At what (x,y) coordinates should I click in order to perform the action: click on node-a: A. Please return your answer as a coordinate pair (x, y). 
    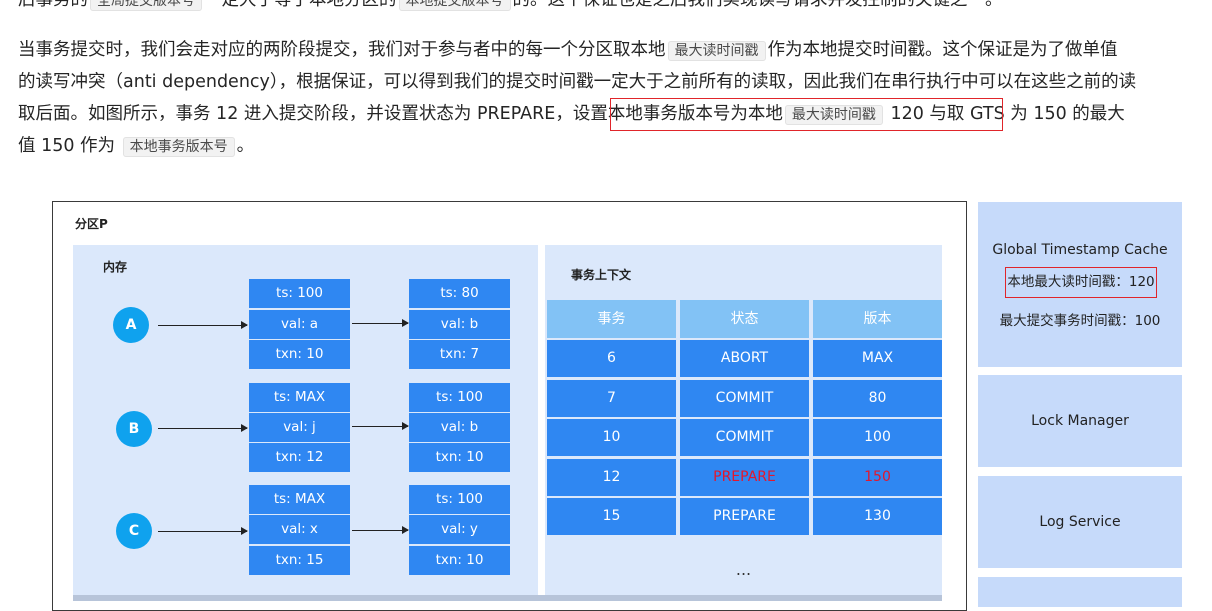
    Looking at the image, I should click on (131, 325).